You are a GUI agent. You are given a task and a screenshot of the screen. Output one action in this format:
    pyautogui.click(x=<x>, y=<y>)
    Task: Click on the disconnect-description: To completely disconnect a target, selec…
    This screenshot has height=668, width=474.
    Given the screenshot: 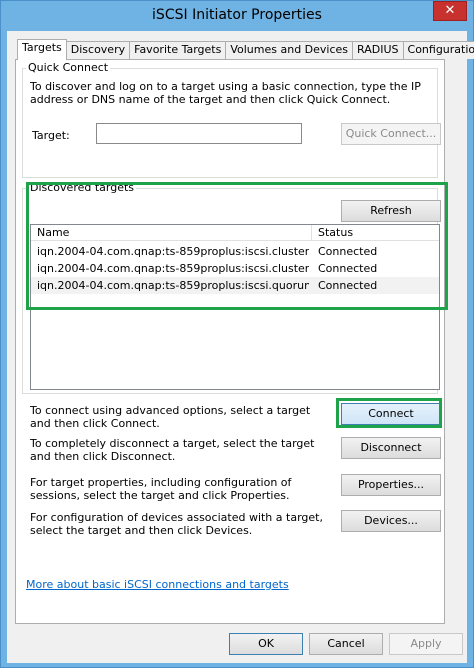 What is the action you would take?
    pyautogui.click(x=172, y=450)
    